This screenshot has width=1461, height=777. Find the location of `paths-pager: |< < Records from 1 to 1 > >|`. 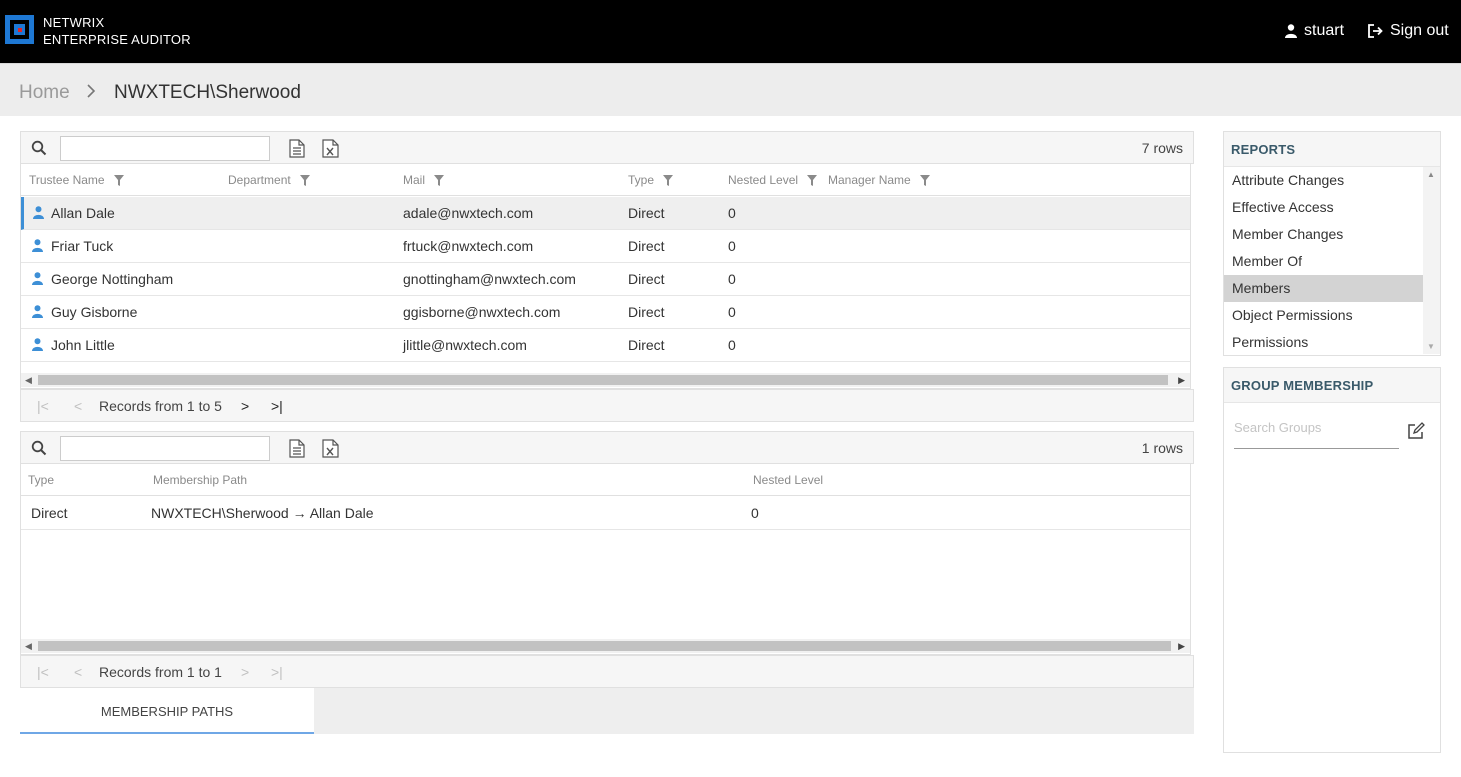

paths-pager: |< < Records from 1 to 1 > >| is located at coordinates (607, 671).